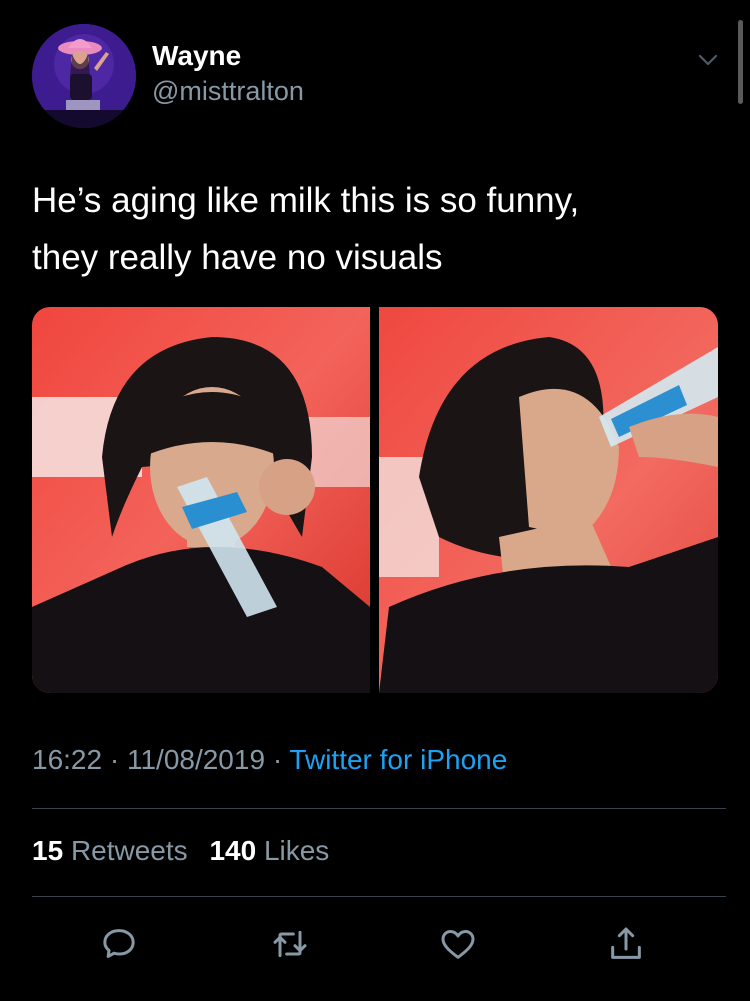  I want to click on more-options-button, so click(708, 60).